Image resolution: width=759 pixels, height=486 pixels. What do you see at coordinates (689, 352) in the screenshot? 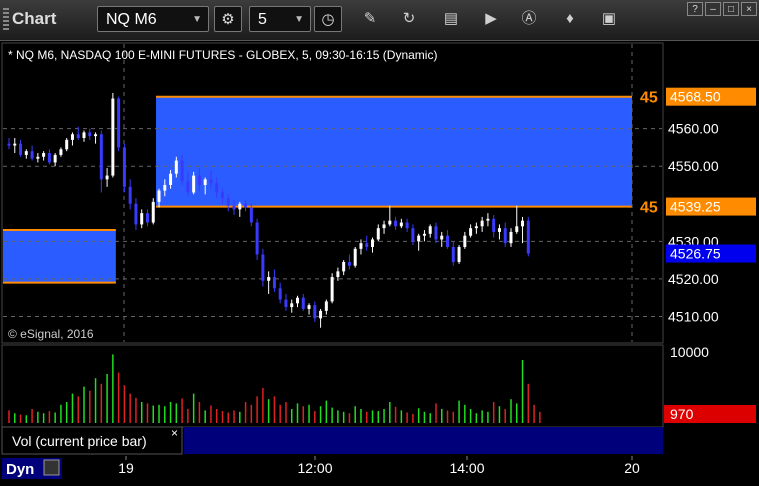
I see `volume-top-label: 10000` at bounding box center [689, 352].